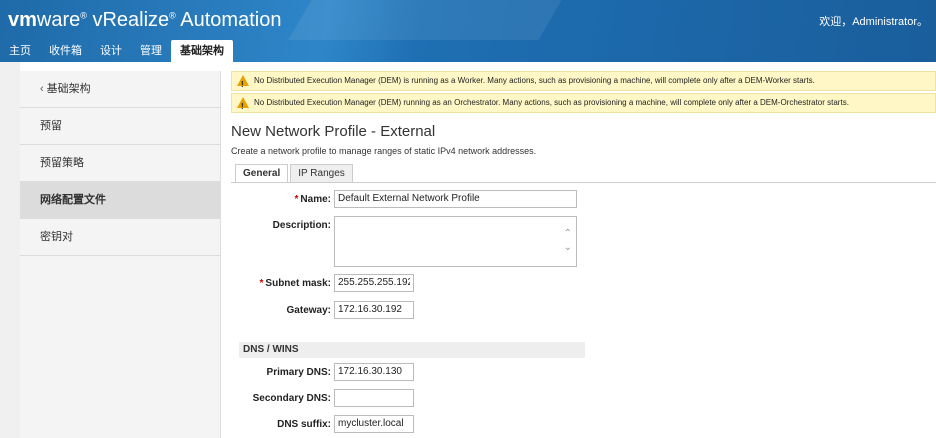  Describe the element at coordinates (481, 399) in the screenshot. I see `secondary-dns-row: Secondary DNS:` at that location.